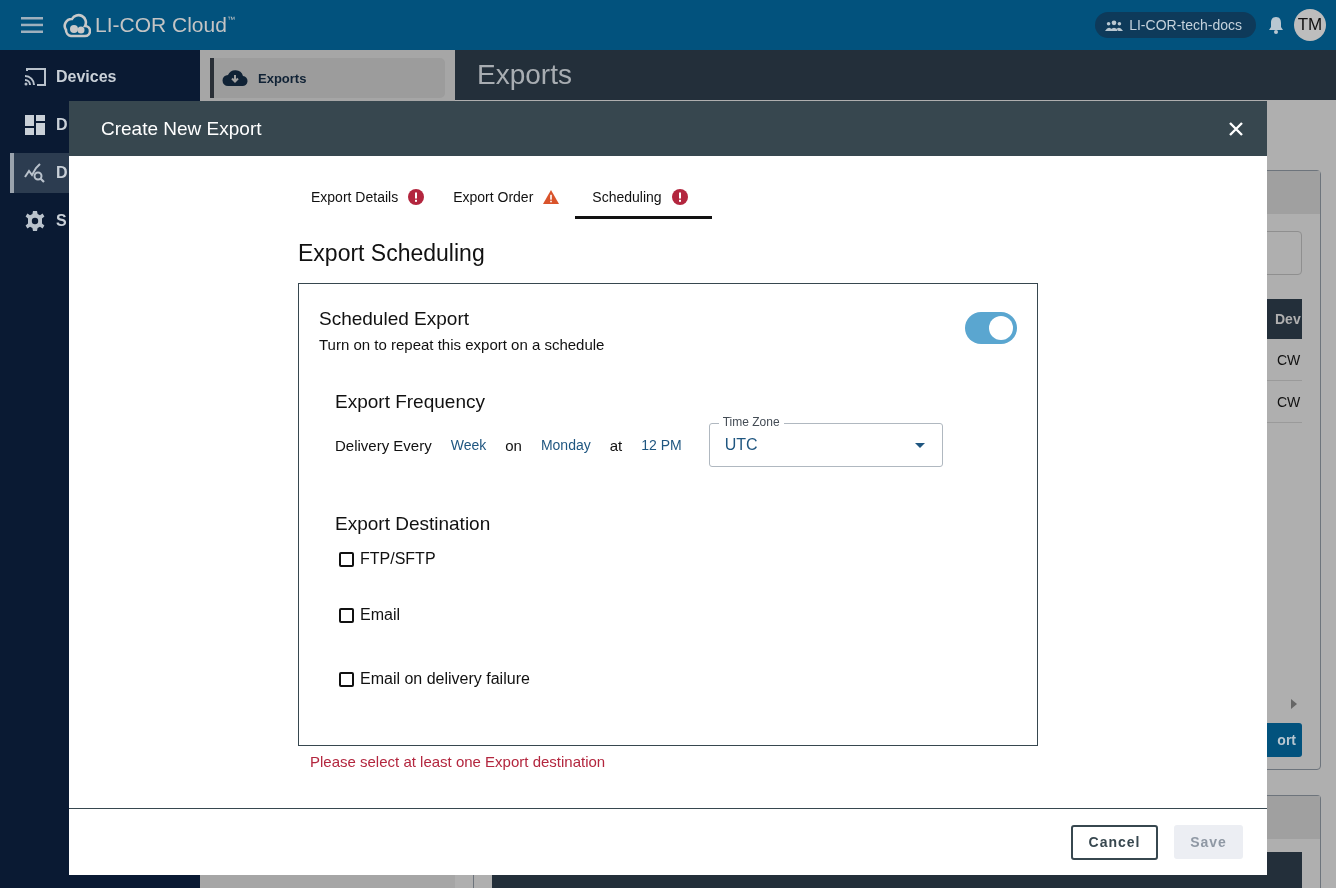  Describe the element at coordinates (383, 445) in the screenshot. I see `field-label: Delivery Every` at that location.